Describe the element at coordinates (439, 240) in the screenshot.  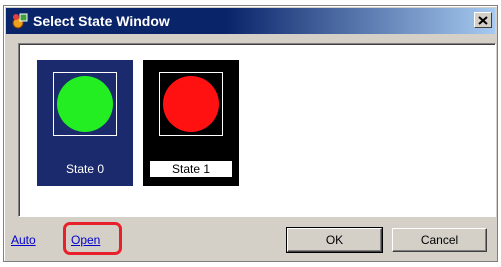
I see `cancel-button: Cancel` at that location.